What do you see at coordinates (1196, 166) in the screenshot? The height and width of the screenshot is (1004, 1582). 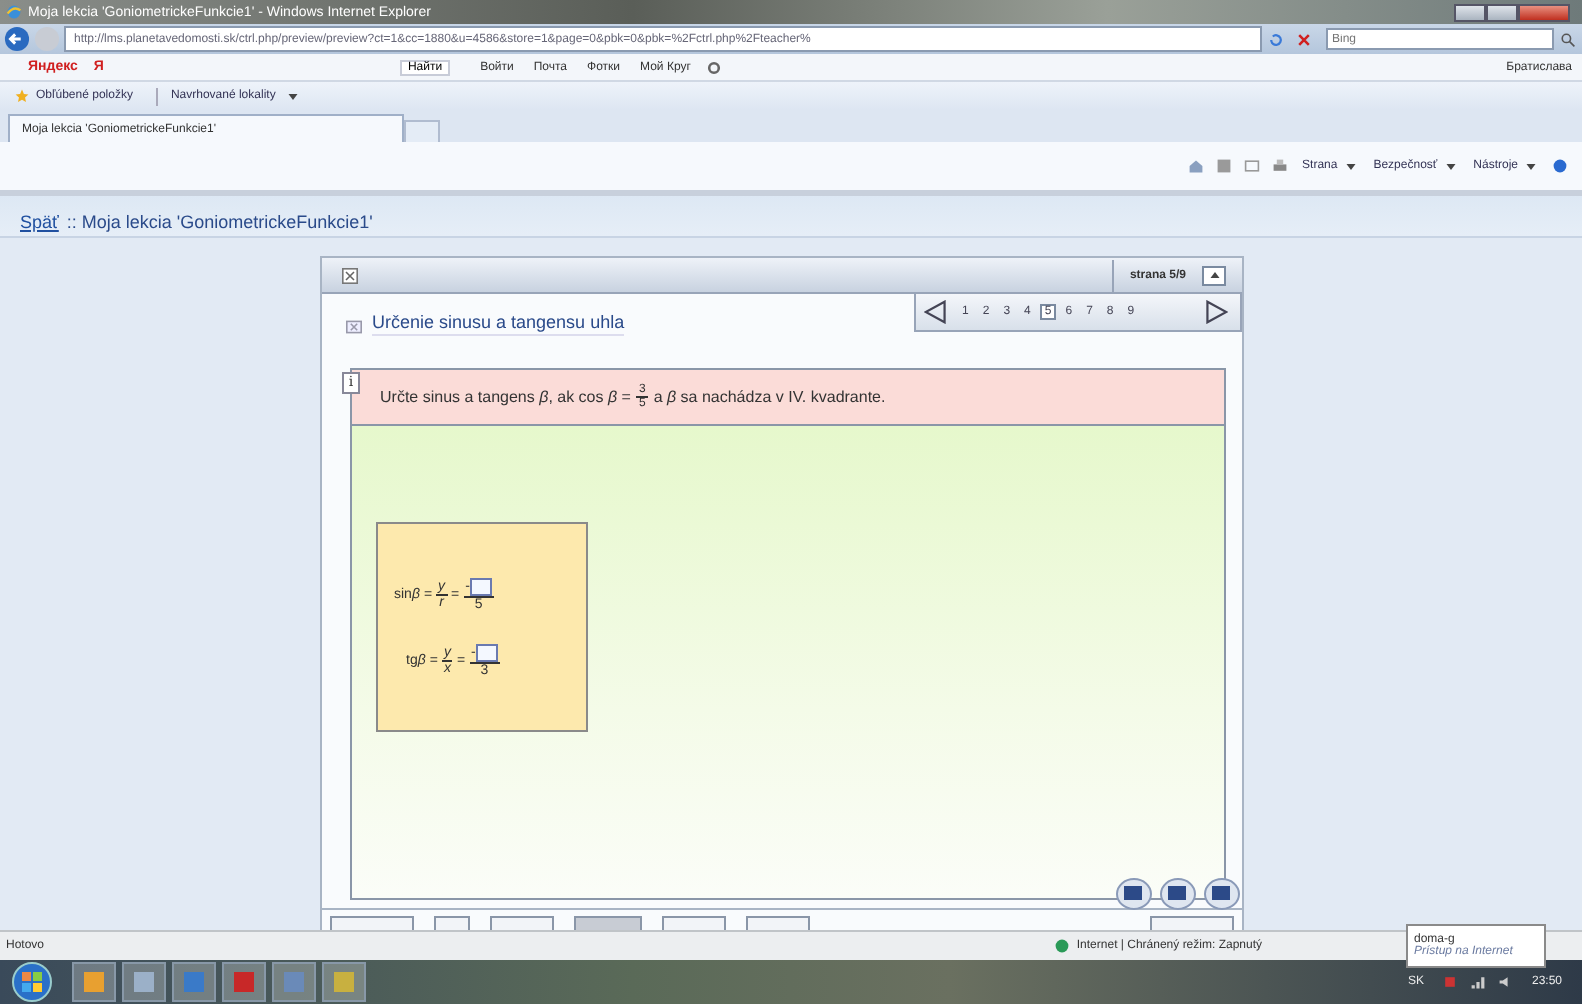 I see `home-icon` at bounding box center [1196, 166].